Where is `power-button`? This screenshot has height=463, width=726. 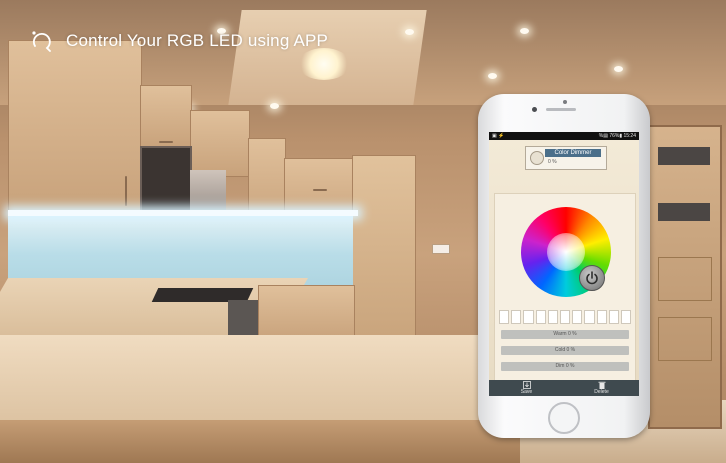
power-button is located at coordinates (592, 278).